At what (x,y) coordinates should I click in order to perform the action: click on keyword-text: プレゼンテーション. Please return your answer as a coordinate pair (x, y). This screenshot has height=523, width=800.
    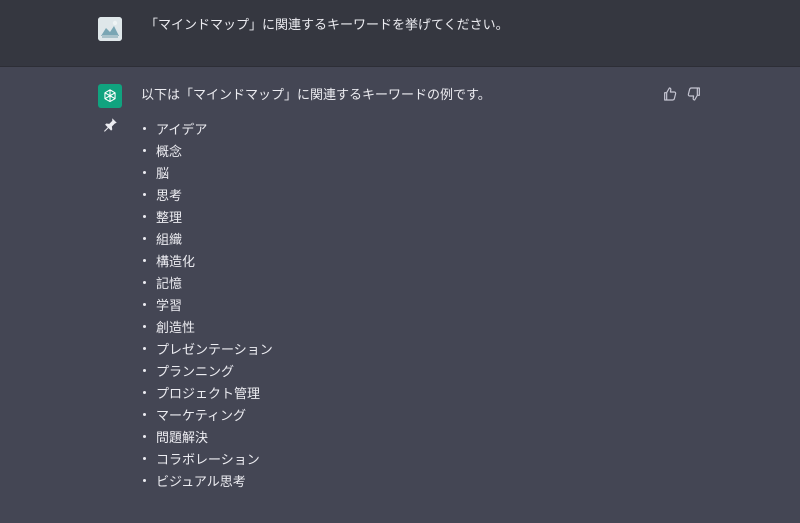
    Looking at the image, I should click on (214, 350).